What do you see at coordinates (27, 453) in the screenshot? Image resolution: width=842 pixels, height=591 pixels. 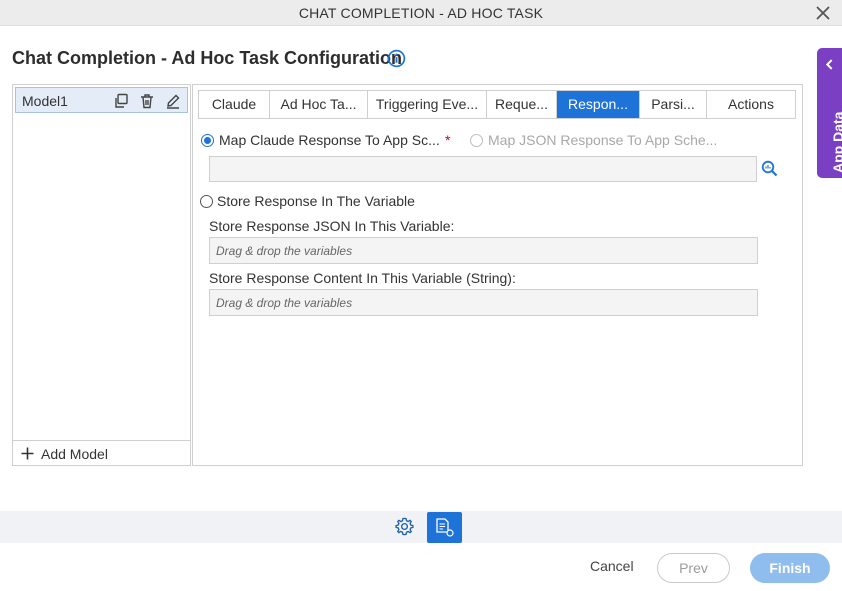 I see `plus-icon` at bounding box center [27, 453].